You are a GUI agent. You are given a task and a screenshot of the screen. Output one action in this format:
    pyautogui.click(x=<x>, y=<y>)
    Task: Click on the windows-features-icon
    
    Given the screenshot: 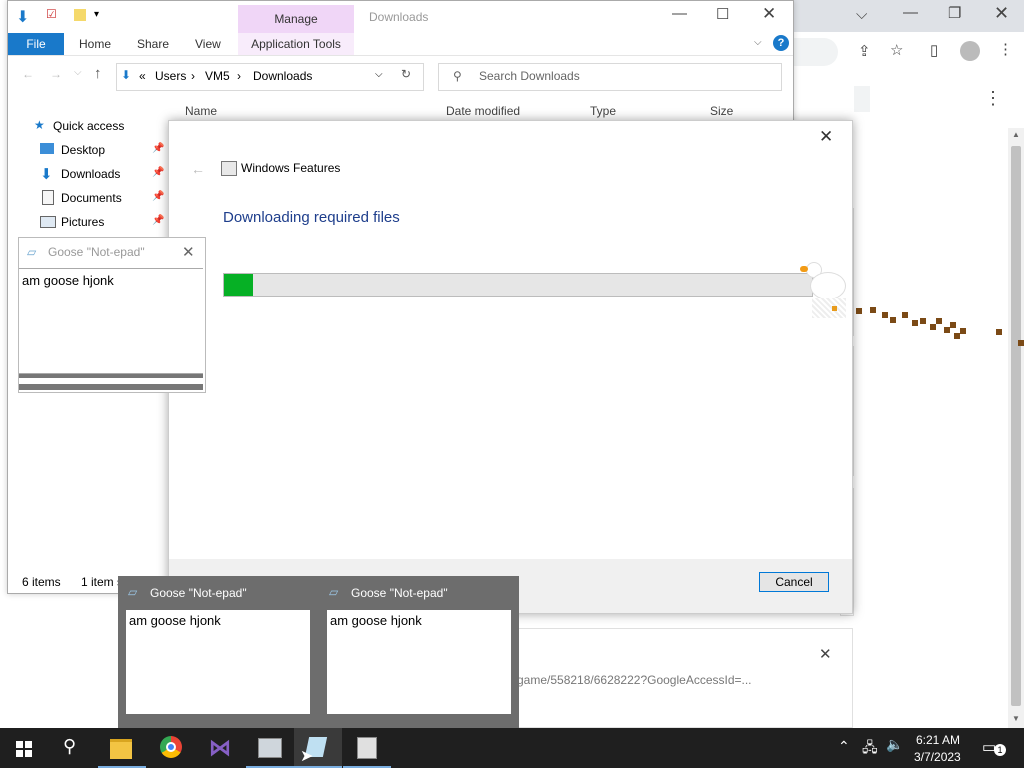 What is the action you would take?
    pyautogui.click(x=229, y=168)
    